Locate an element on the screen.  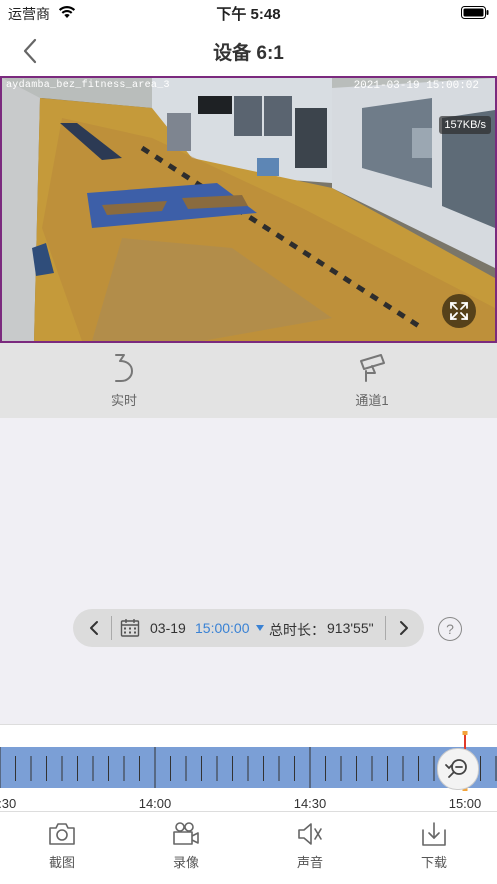
playhead-top-cap is located at coordinates (465, 733).